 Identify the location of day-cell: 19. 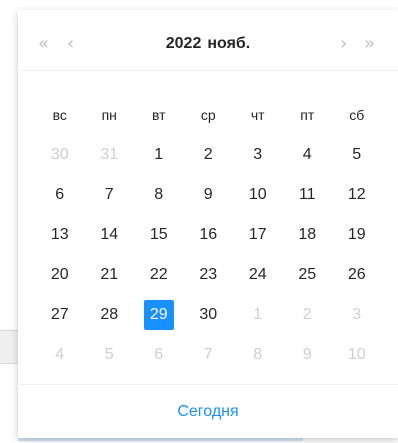
(357, 235).